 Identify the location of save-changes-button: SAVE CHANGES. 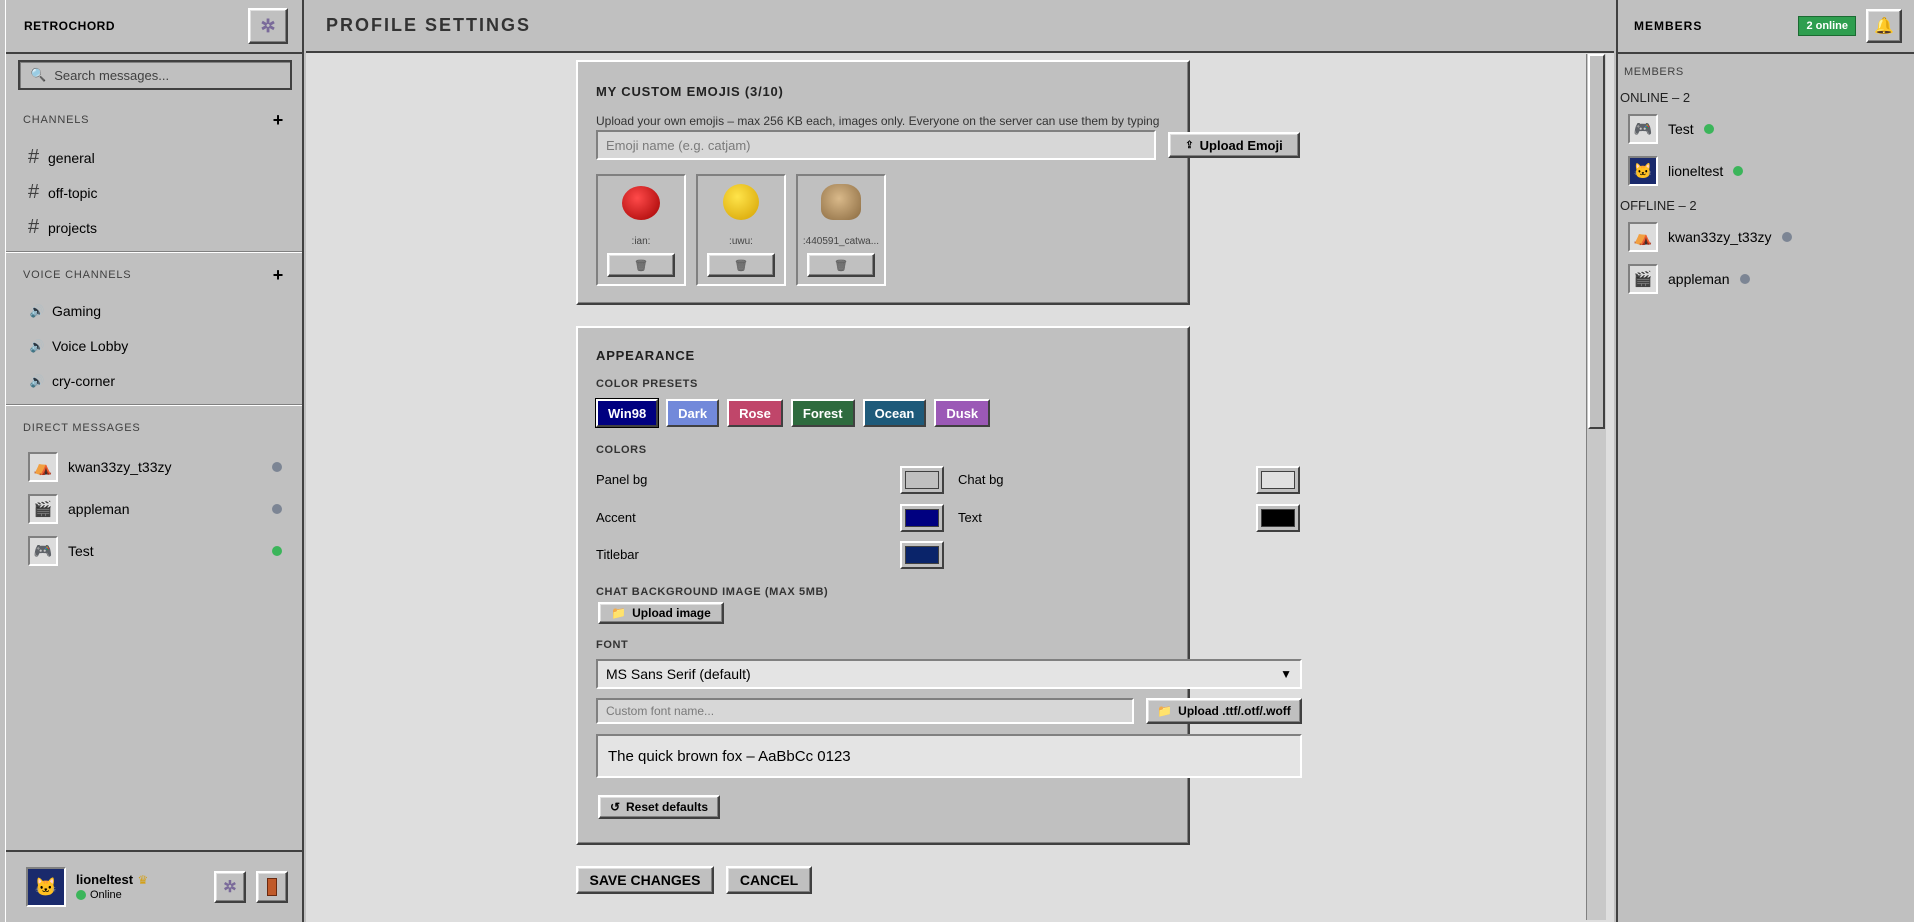
(645, 880).